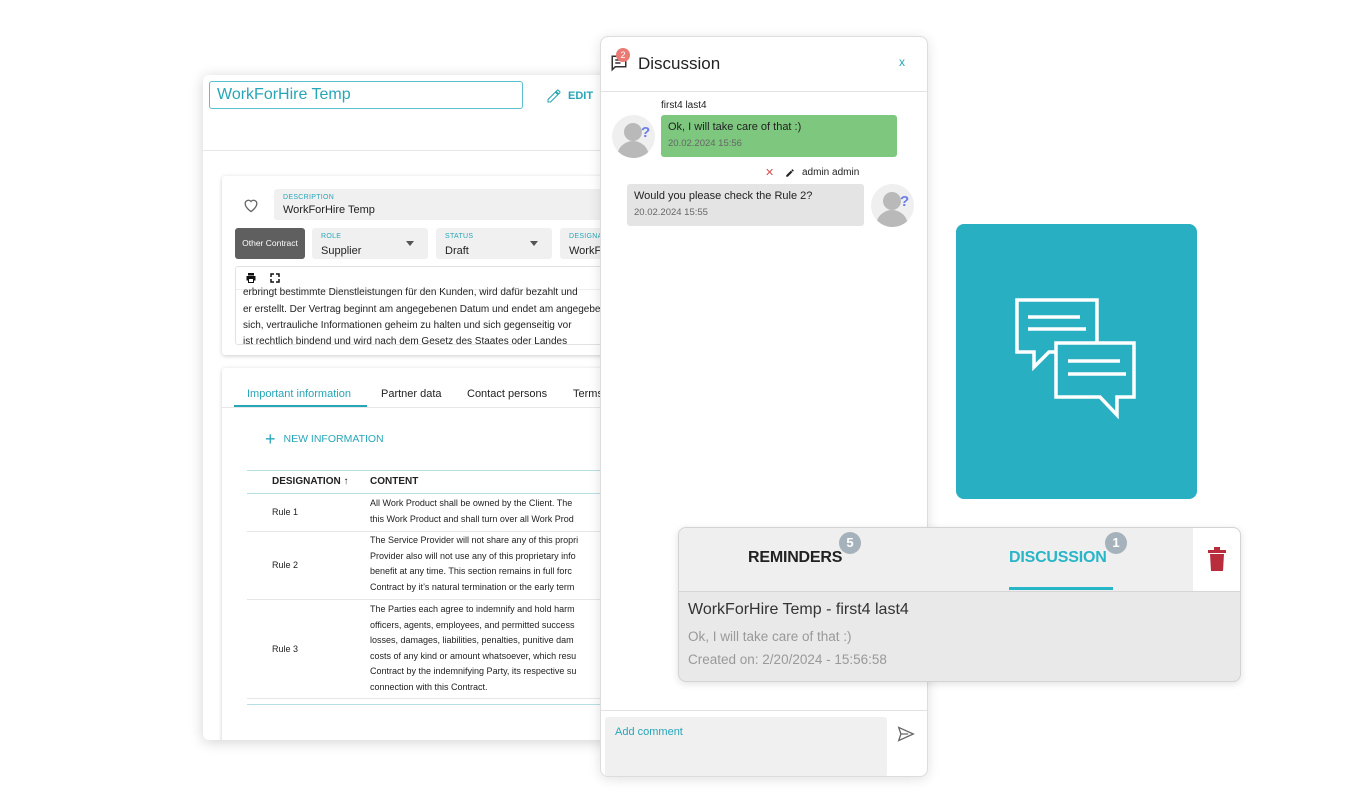 The width and height of the screenshot is (1363, 812). Describe the element at coordinates (370, 243) in the screenshot. I see `role-select: ROLE Supplier` at that location.